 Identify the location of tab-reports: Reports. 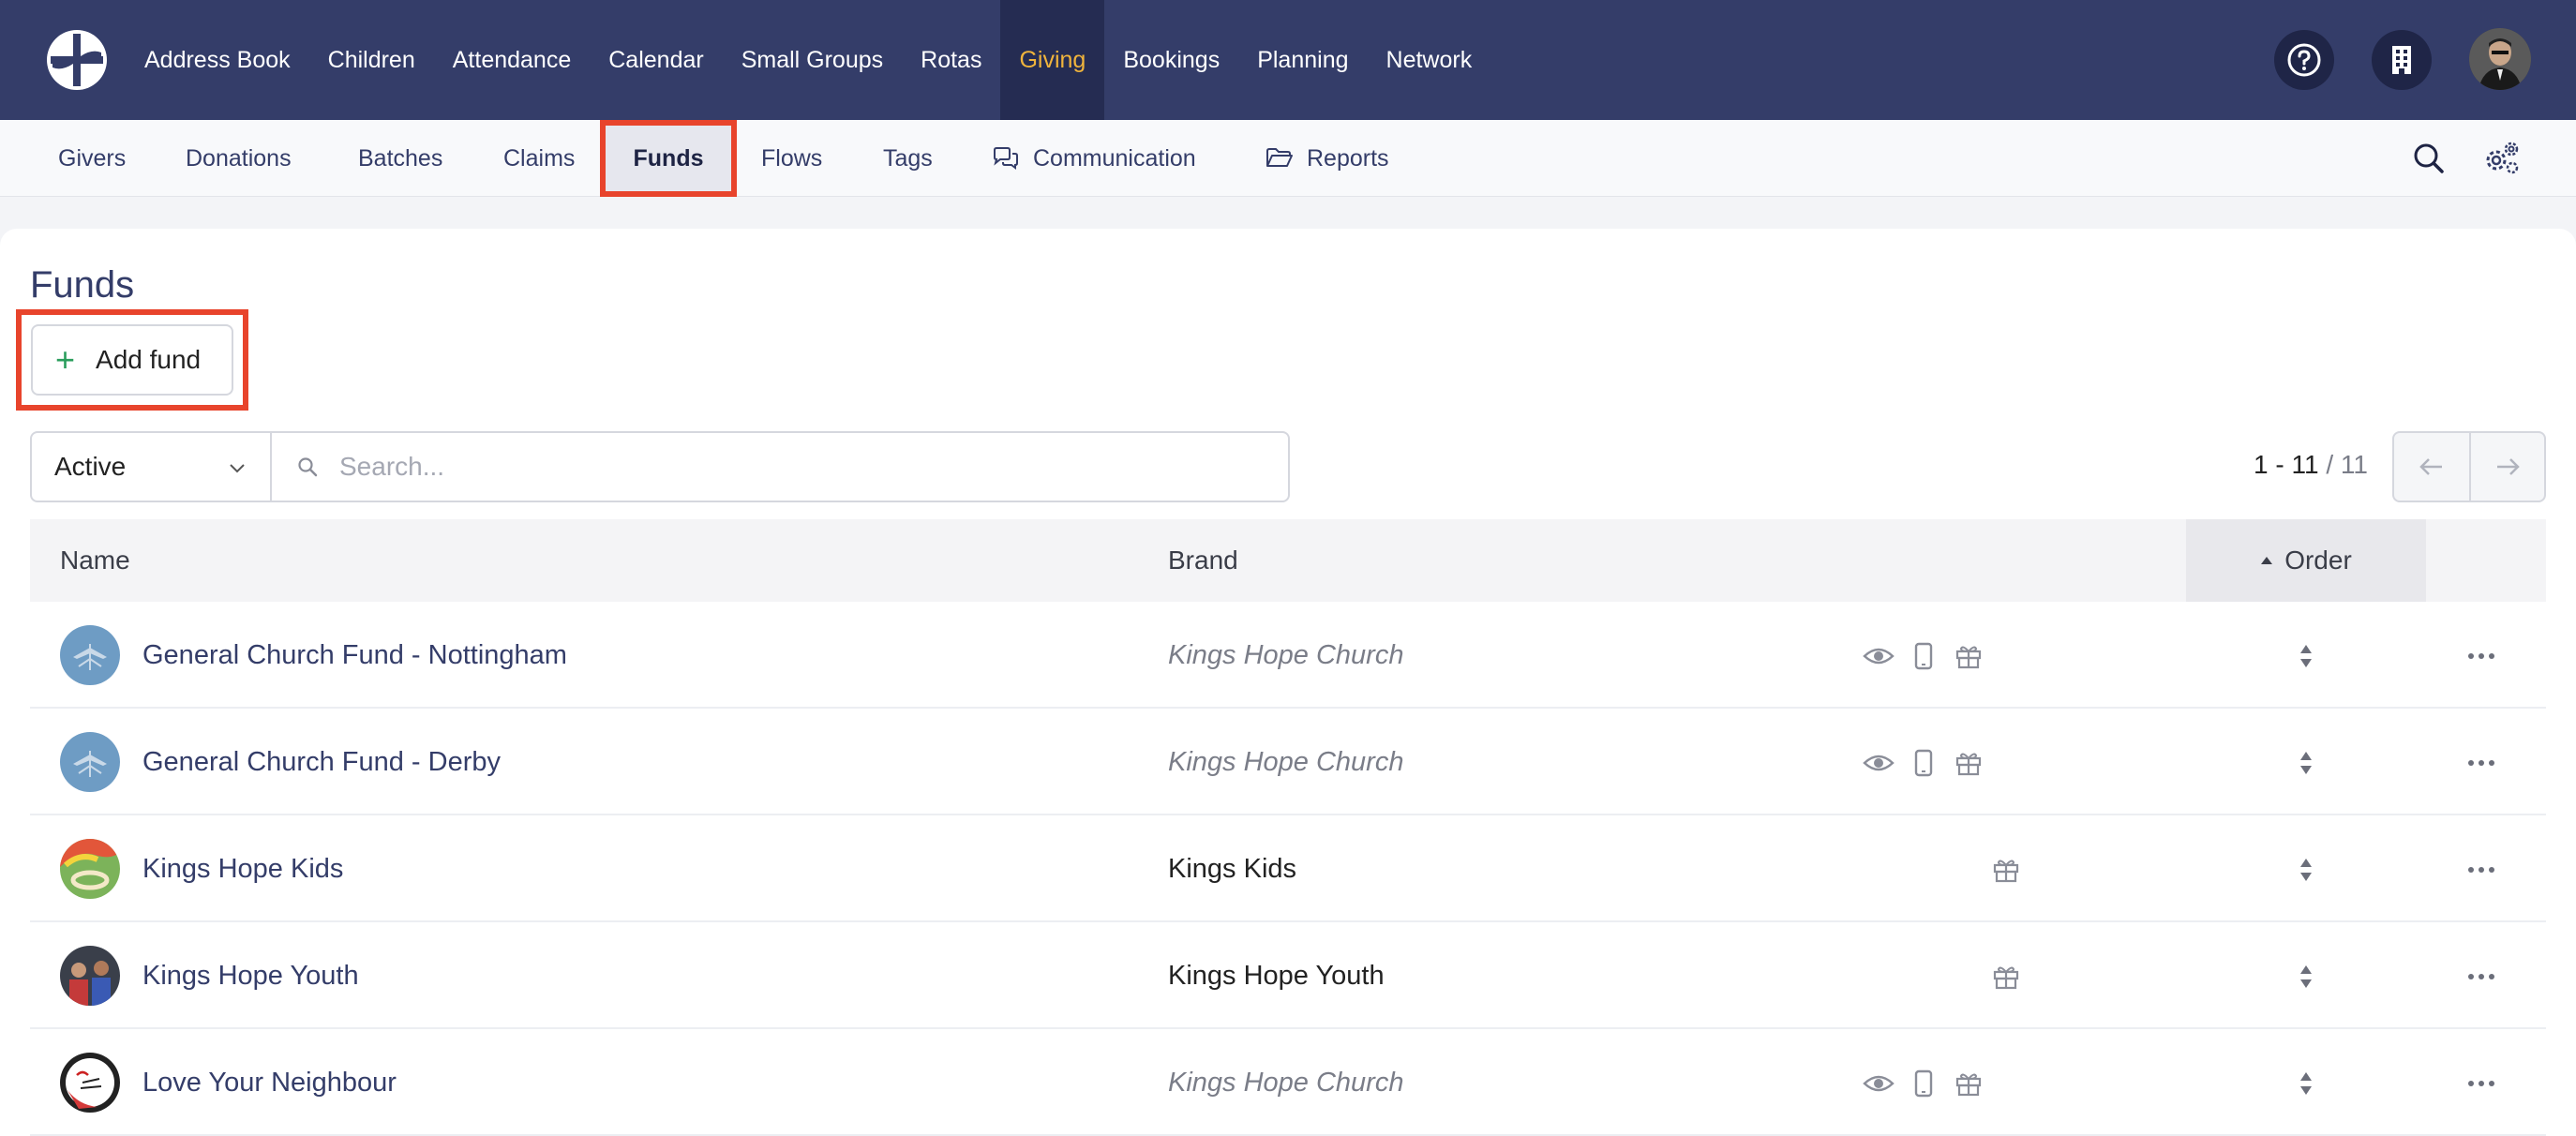
(1328, 158).